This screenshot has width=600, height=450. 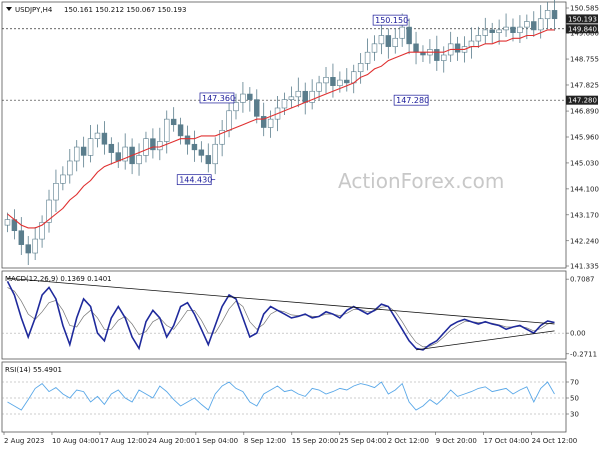 I want to click on x-tick-label: 17 Aug 12:00, so click(x=123, y=441).